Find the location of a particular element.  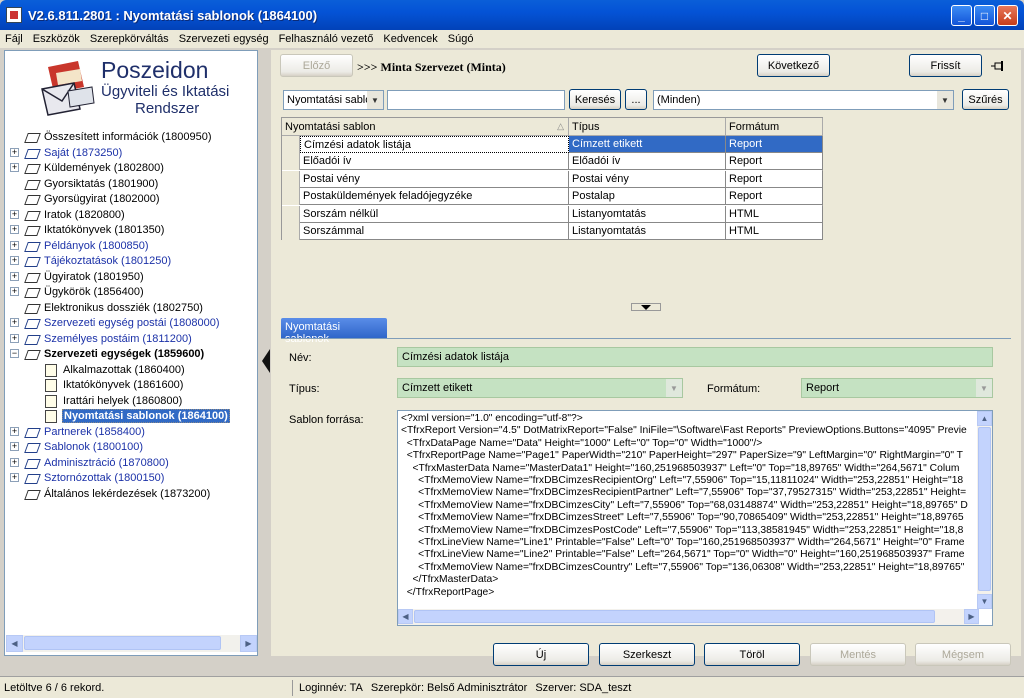

tree-item: + Szervezeti egység postái (1808000) is located at coordinates (115, 323).